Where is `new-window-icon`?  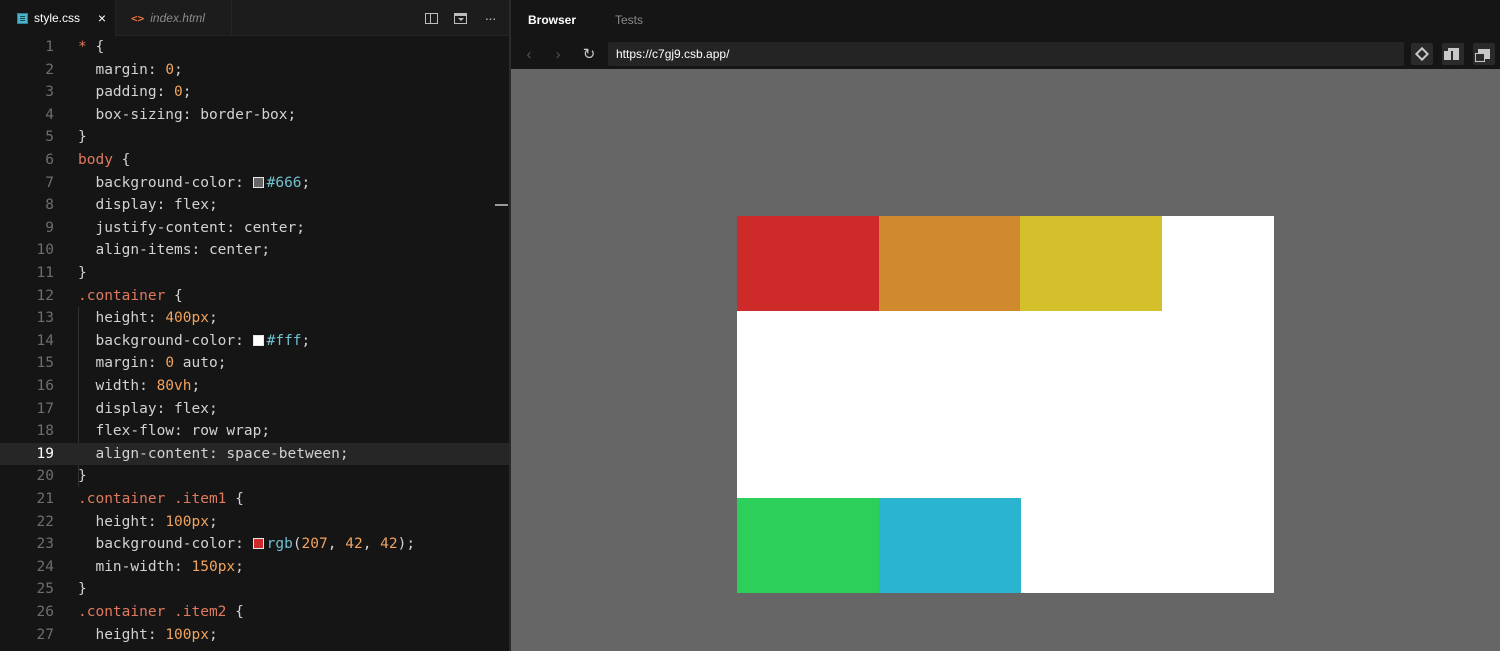
new-window-icon is located at coordinates (1482, 55).